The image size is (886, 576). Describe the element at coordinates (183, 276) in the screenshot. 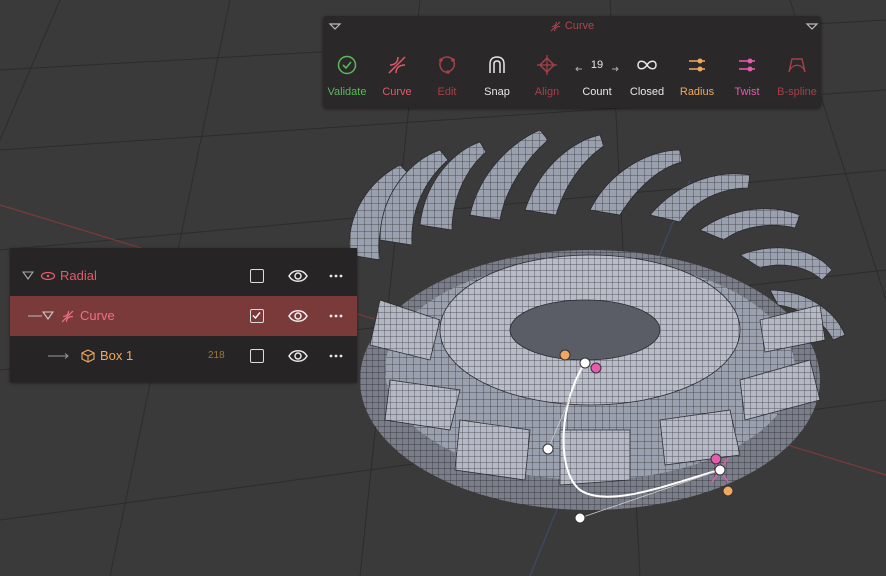

I see `outliner-row-radial: Radial` at that location.